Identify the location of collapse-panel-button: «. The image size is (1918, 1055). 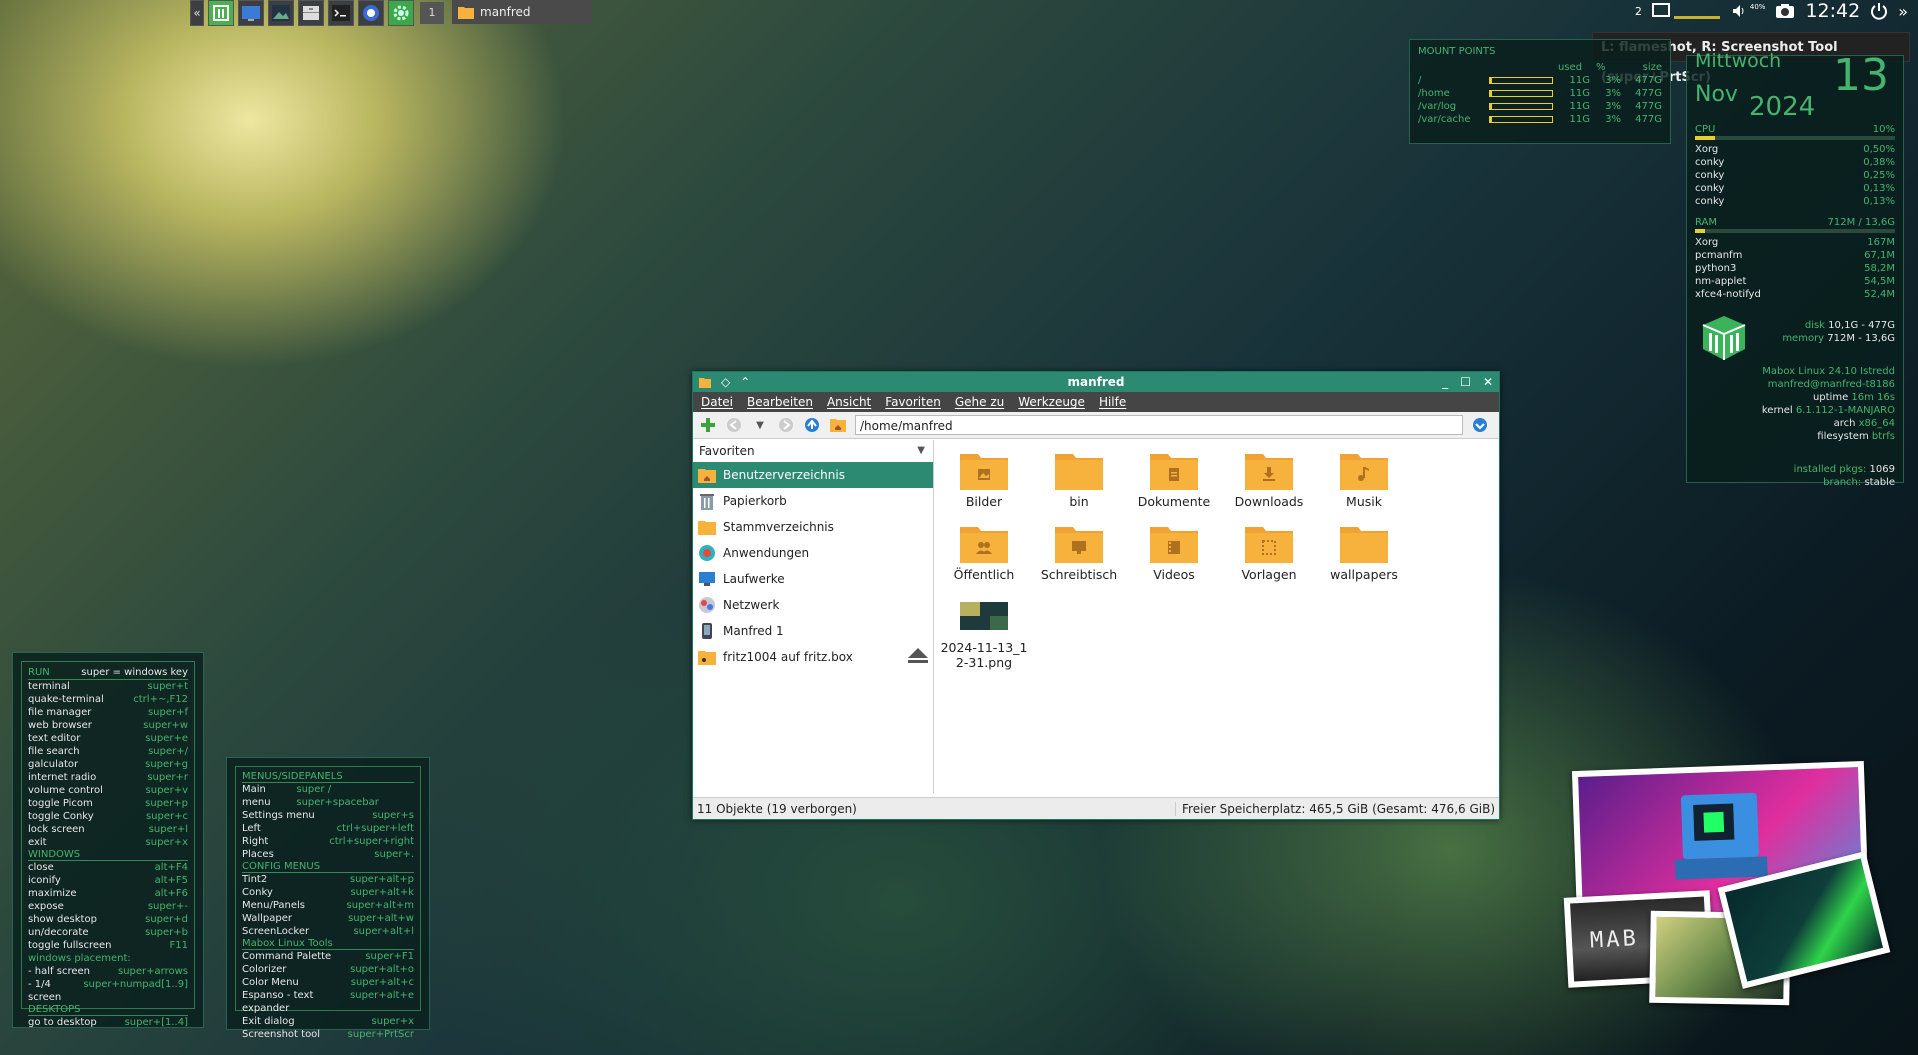
(197, 13).